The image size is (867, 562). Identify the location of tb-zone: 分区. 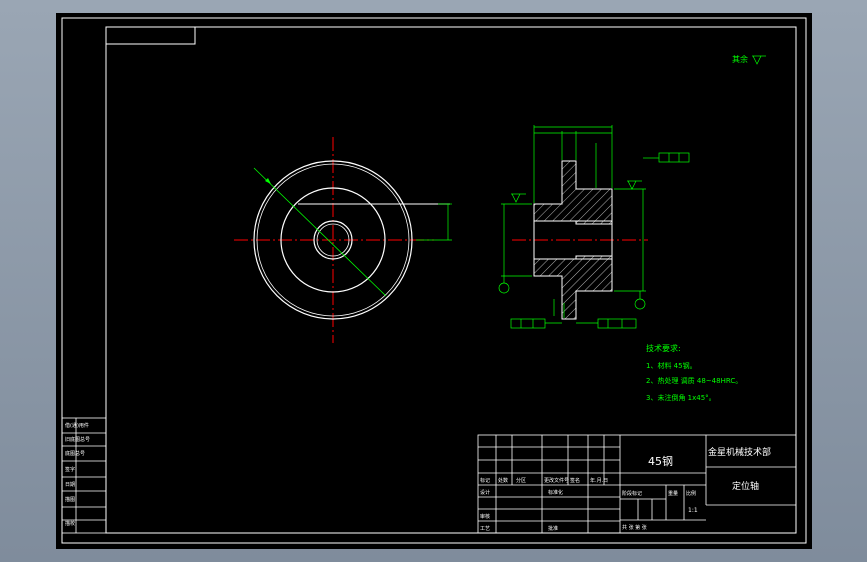
(521, 480).